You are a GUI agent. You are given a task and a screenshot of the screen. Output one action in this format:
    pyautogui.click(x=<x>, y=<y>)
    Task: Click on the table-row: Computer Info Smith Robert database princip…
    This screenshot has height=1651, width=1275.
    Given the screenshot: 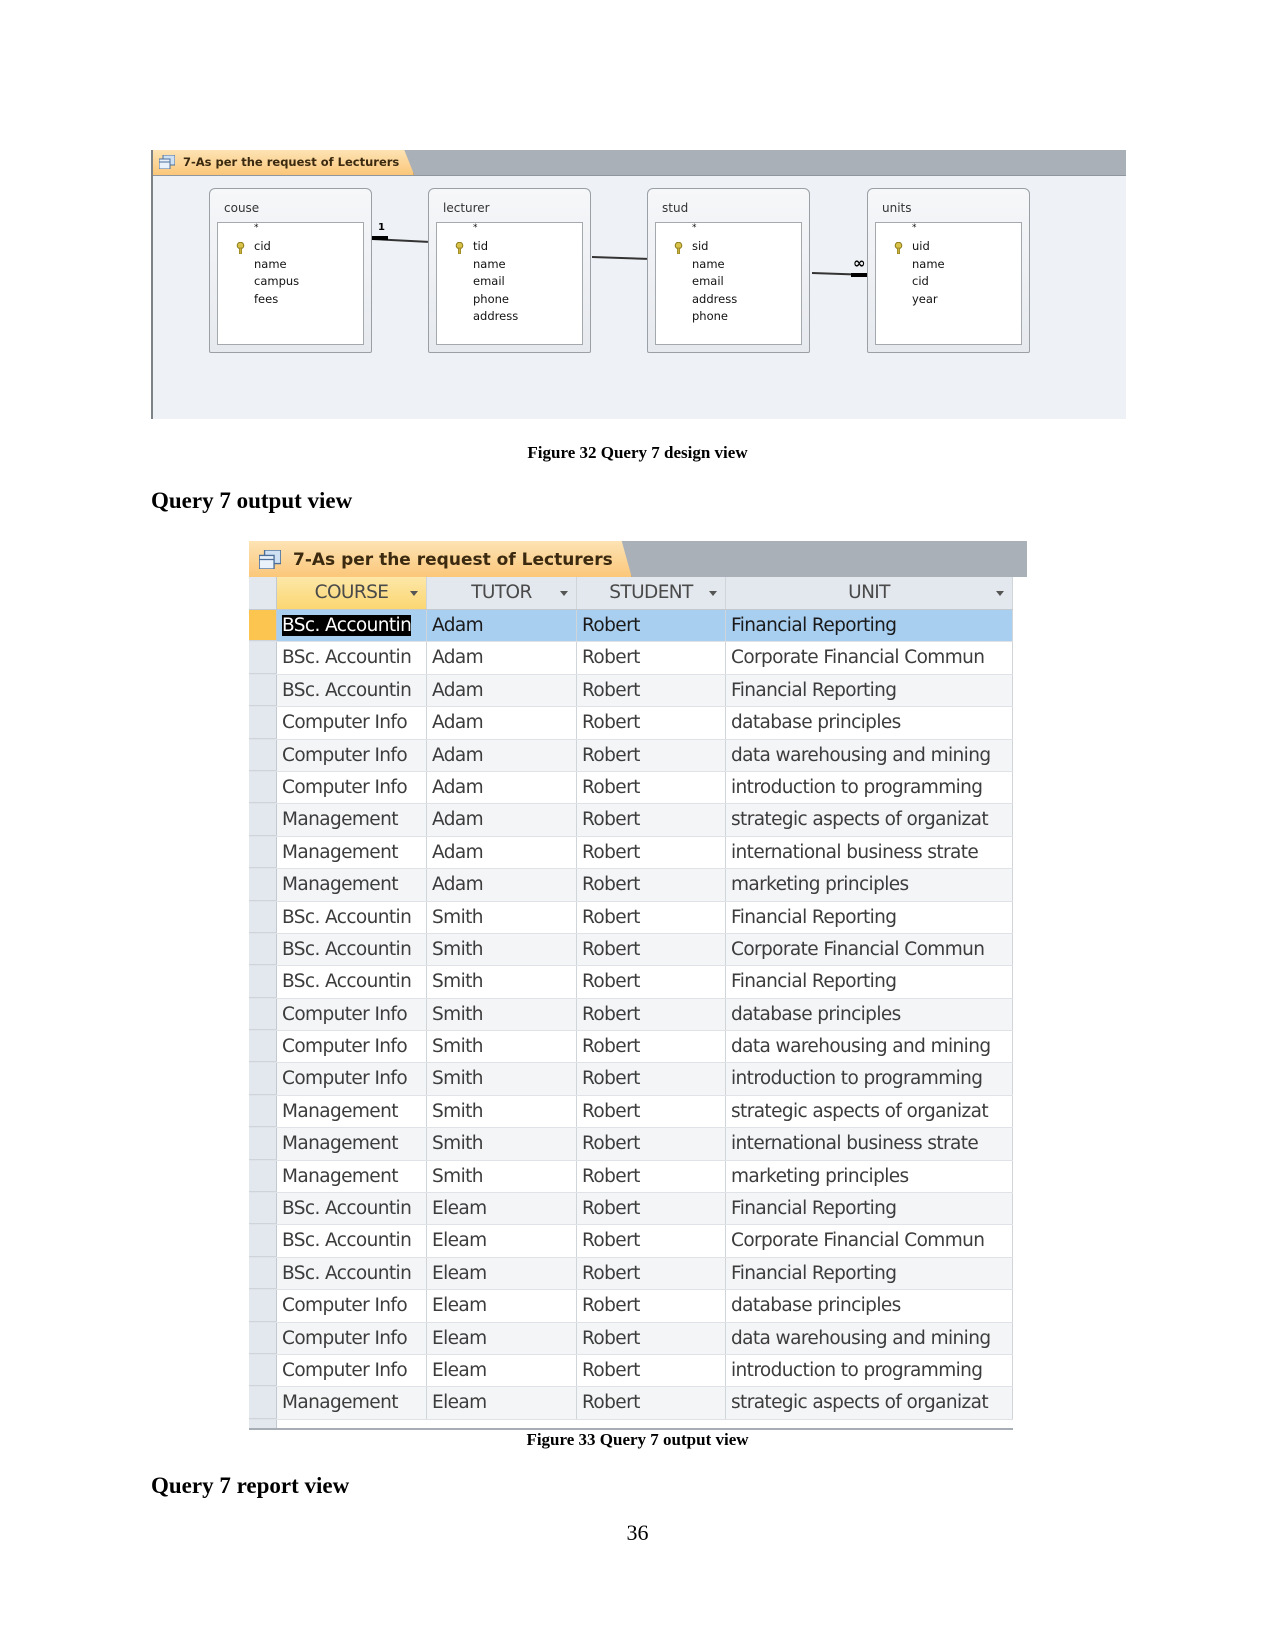 What is the action you would take?
    pyautogui.click(x=631, y=1015)
    